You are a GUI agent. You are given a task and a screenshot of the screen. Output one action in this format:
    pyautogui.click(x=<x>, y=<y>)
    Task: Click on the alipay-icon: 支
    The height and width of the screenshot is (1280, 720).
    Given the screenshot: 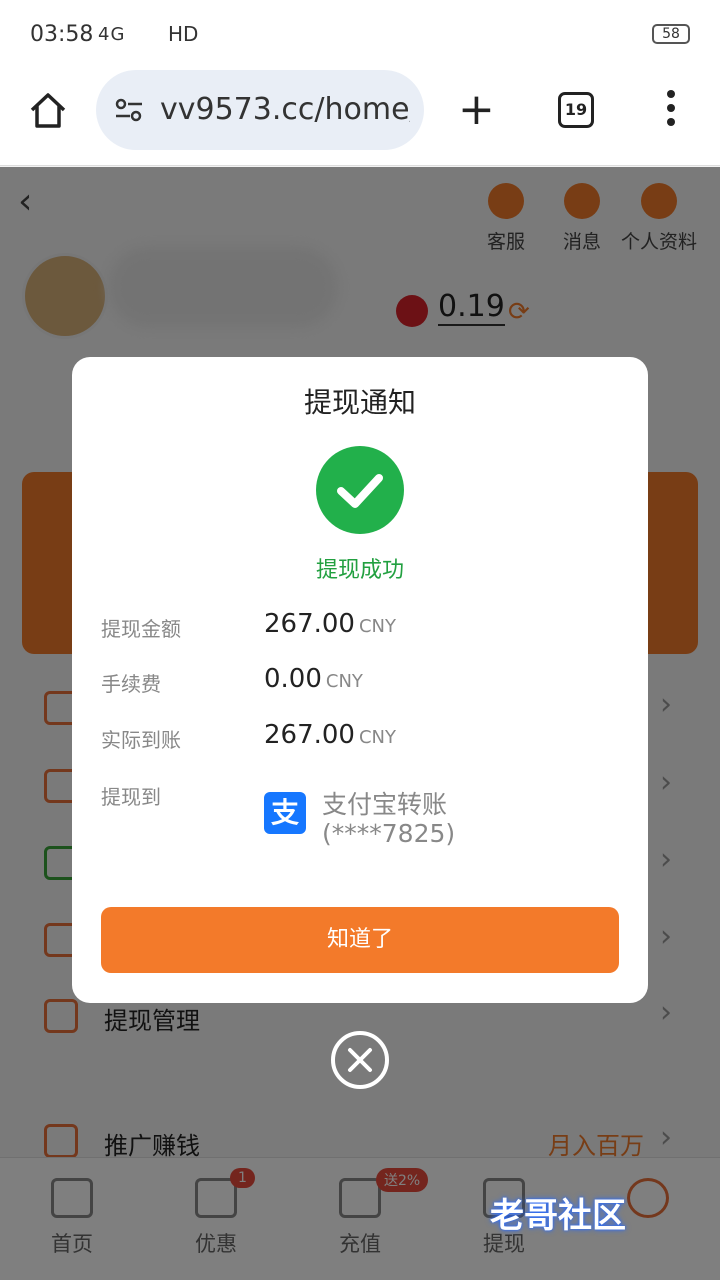 What is the action you would take?
    pyautogui.click(x=285, y=813)
    